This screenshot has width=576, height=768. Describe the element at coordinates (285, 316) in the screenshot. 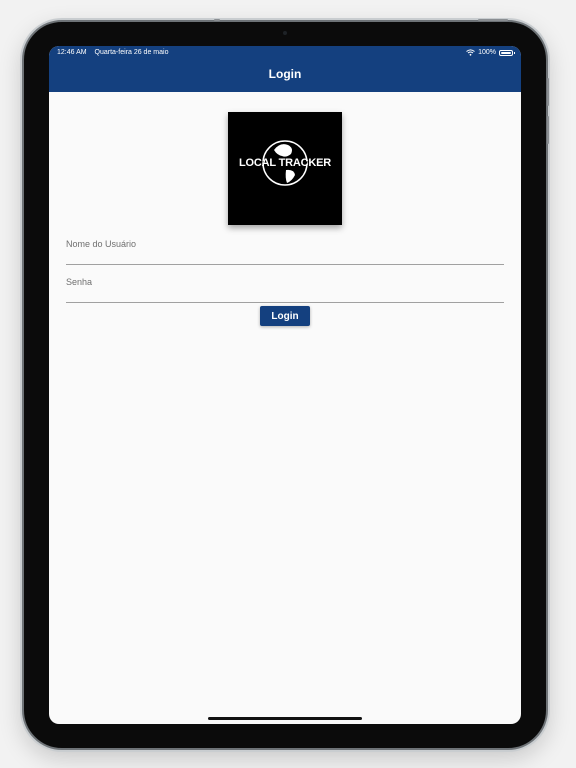

I see `login-button: Login` at that location.